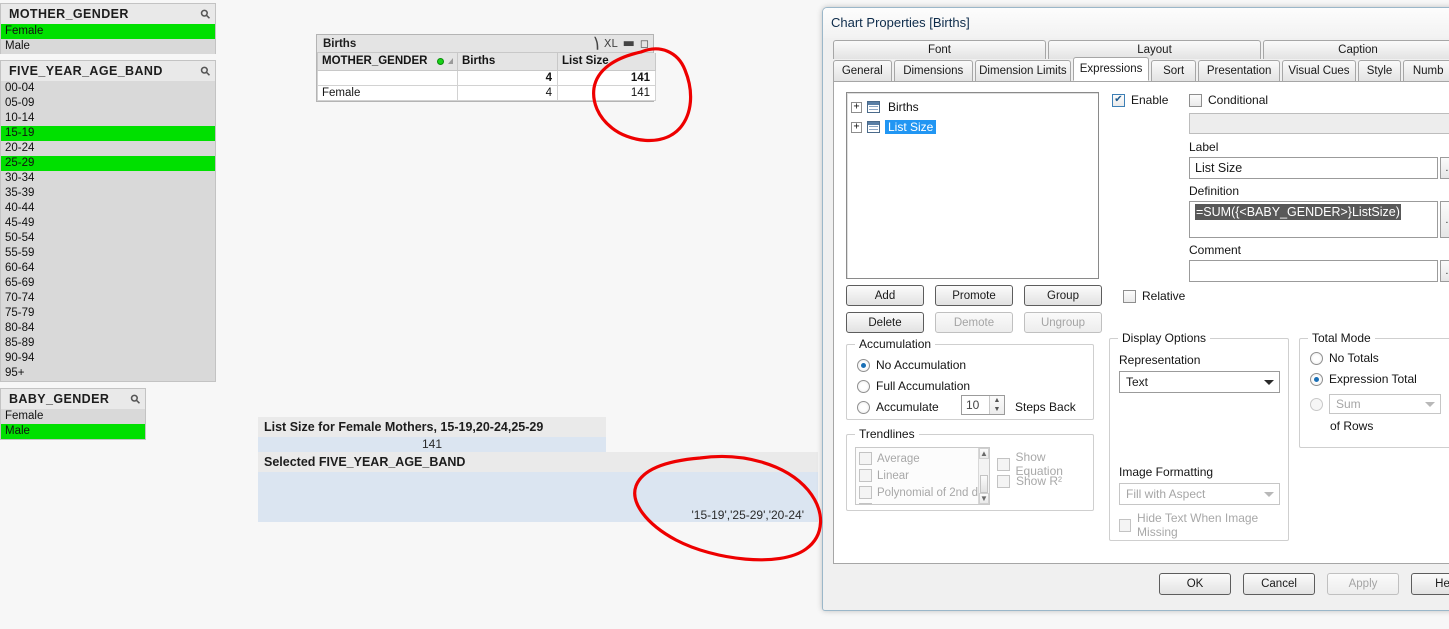 The width and height of the screenshot is (1449, 629). Describe the element at coordinates (974, 295) in the screenshot. I see `promote-button: Promote` at that location.